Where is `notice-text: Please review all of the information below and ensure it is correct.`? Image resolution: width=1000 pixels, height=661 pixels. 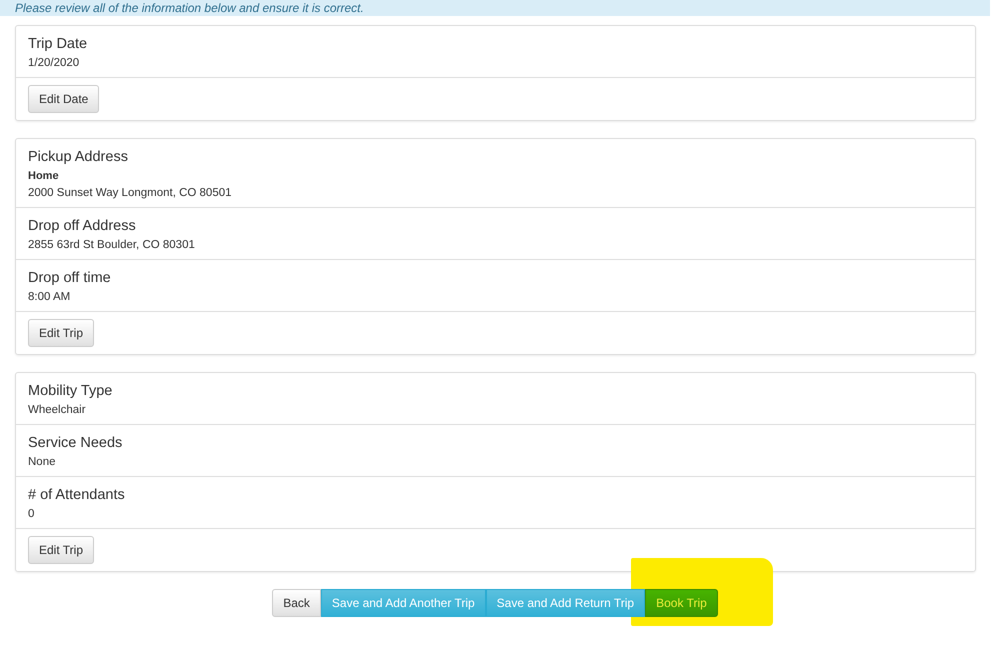 notice-text: Please review all of the information below and ensure it is correct. is located at coordinates (189, 8).